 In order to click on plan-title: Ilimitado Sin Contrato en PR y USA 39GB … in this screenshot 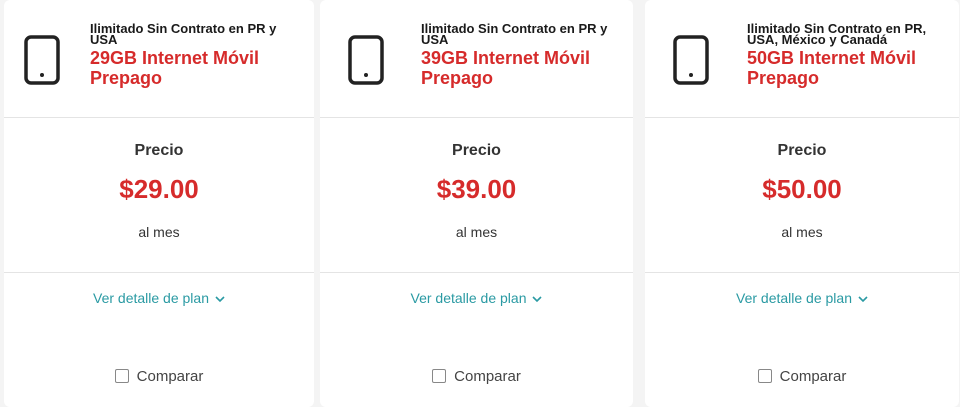, I will do `click(522, 54)`.